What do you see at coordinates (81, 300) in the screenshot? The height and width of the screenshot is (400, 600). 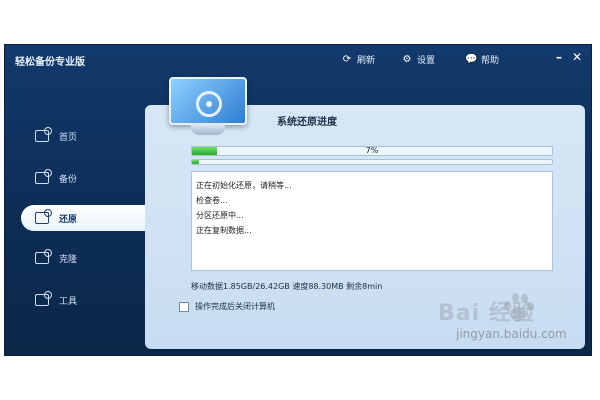 I see `sidebar-item-tools: 工具` at bounding box center [81, 300].